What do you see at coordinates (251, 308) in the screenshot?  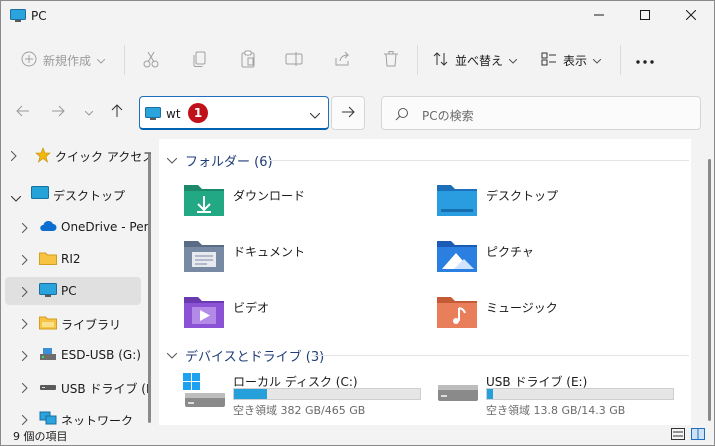 I see `folder-label: ビデオ` at bounding box center [251, 308].